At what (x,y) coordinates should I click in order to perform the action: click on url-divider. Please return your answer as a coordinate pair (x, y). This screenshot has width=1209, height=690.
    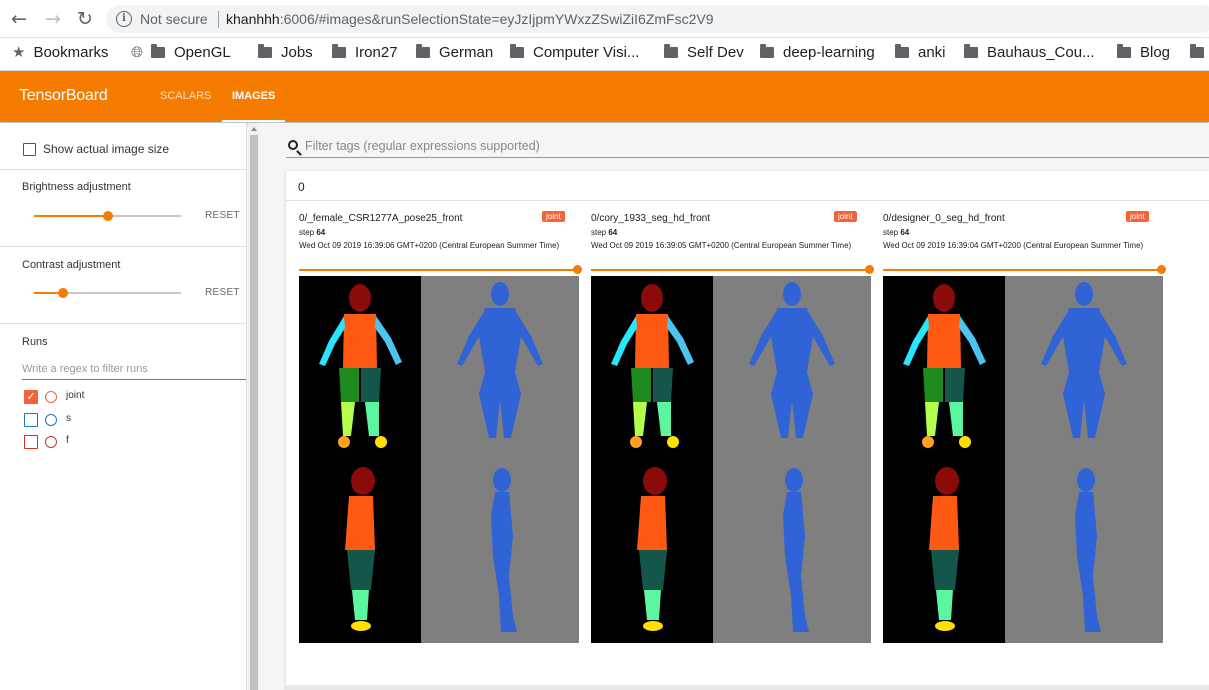
    Looking at the image, I should click on (218, 19).